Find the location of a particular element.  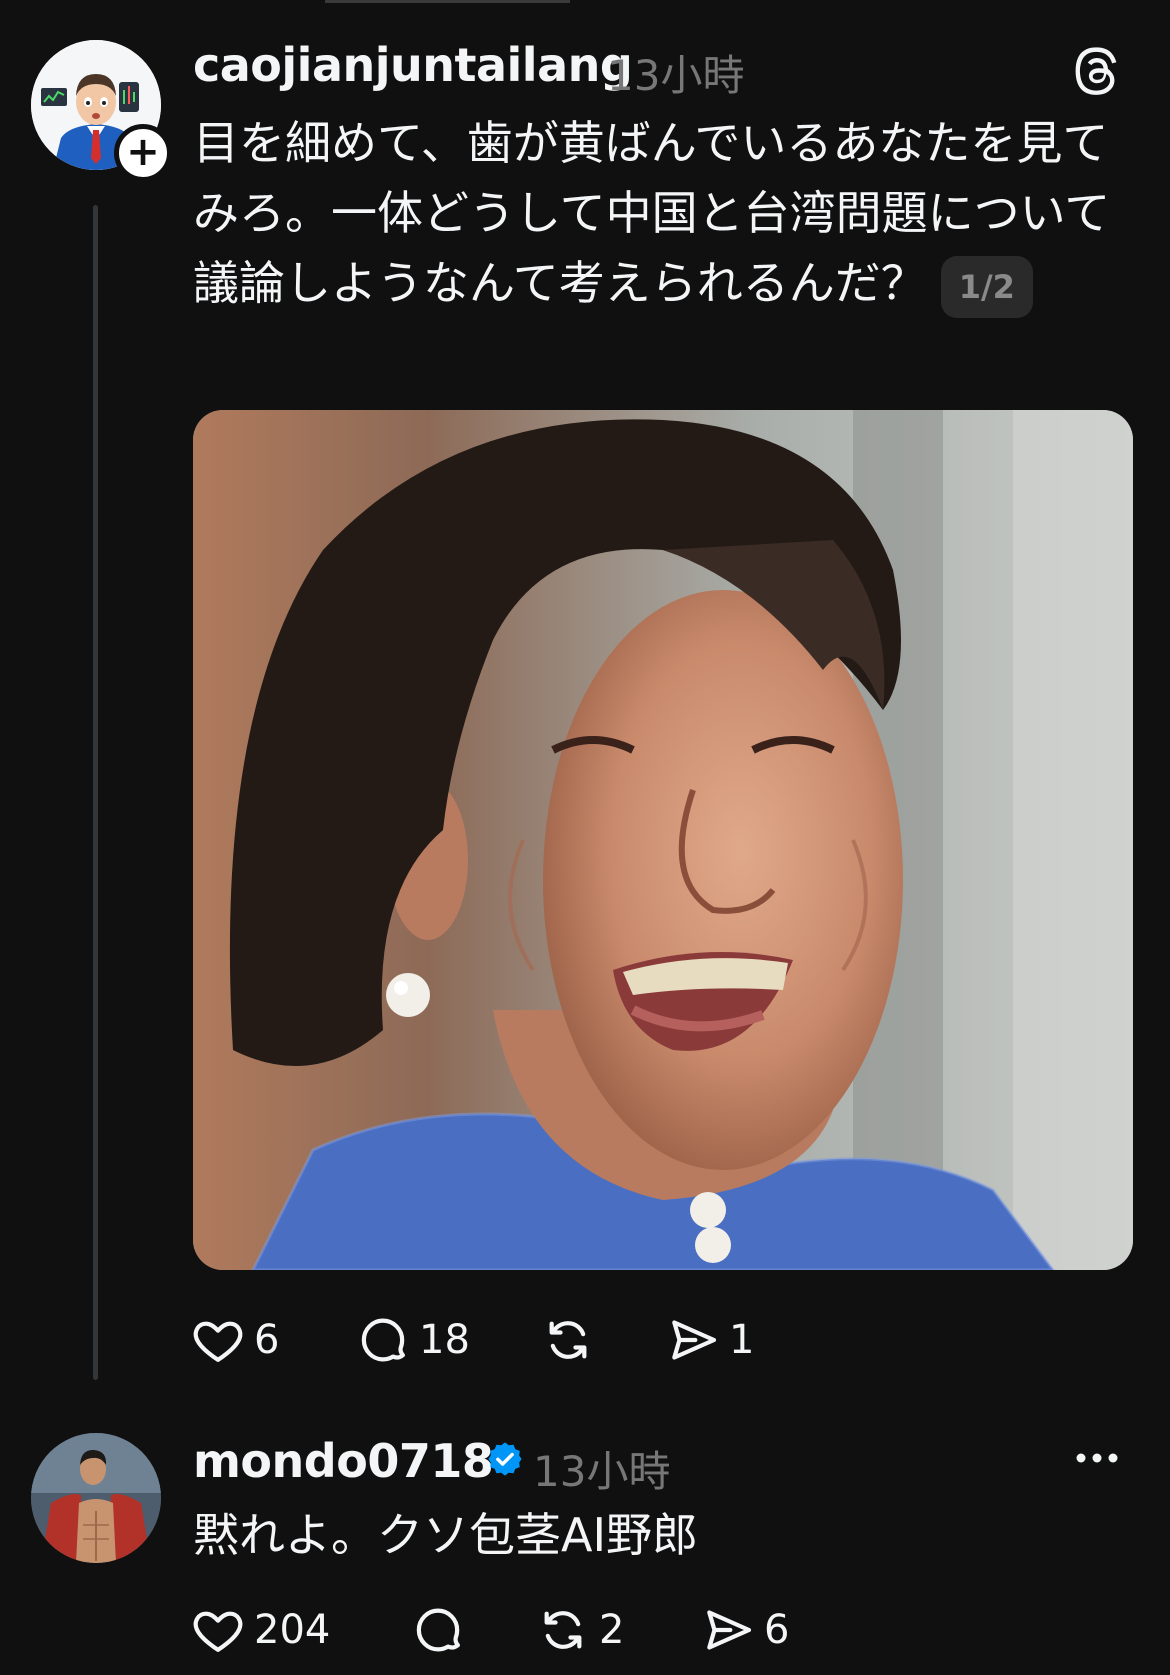

thread-connector-line is located at coordinates (95, 792).